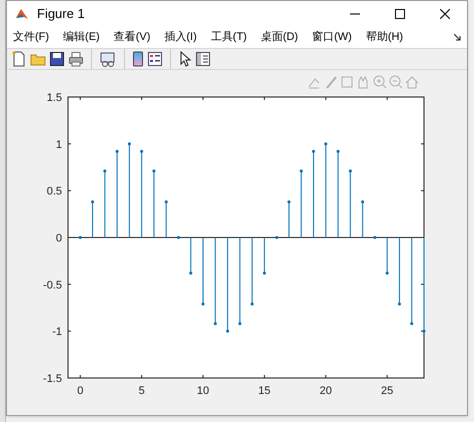 The width and height of the screenshot is (474, 422). What do you see at coordinates (203, 391) in the screenshot?
I see `x-tick-label: 10` at bounding box center [203, 391].